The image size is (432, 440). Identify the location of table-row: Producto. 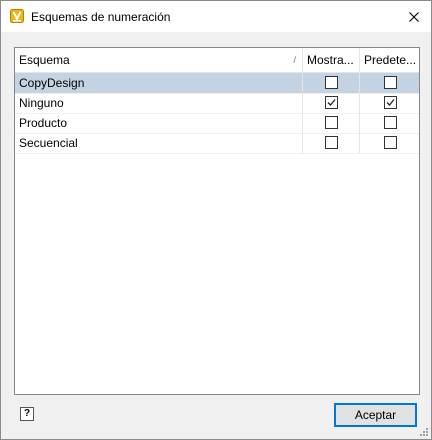
(217, 123).